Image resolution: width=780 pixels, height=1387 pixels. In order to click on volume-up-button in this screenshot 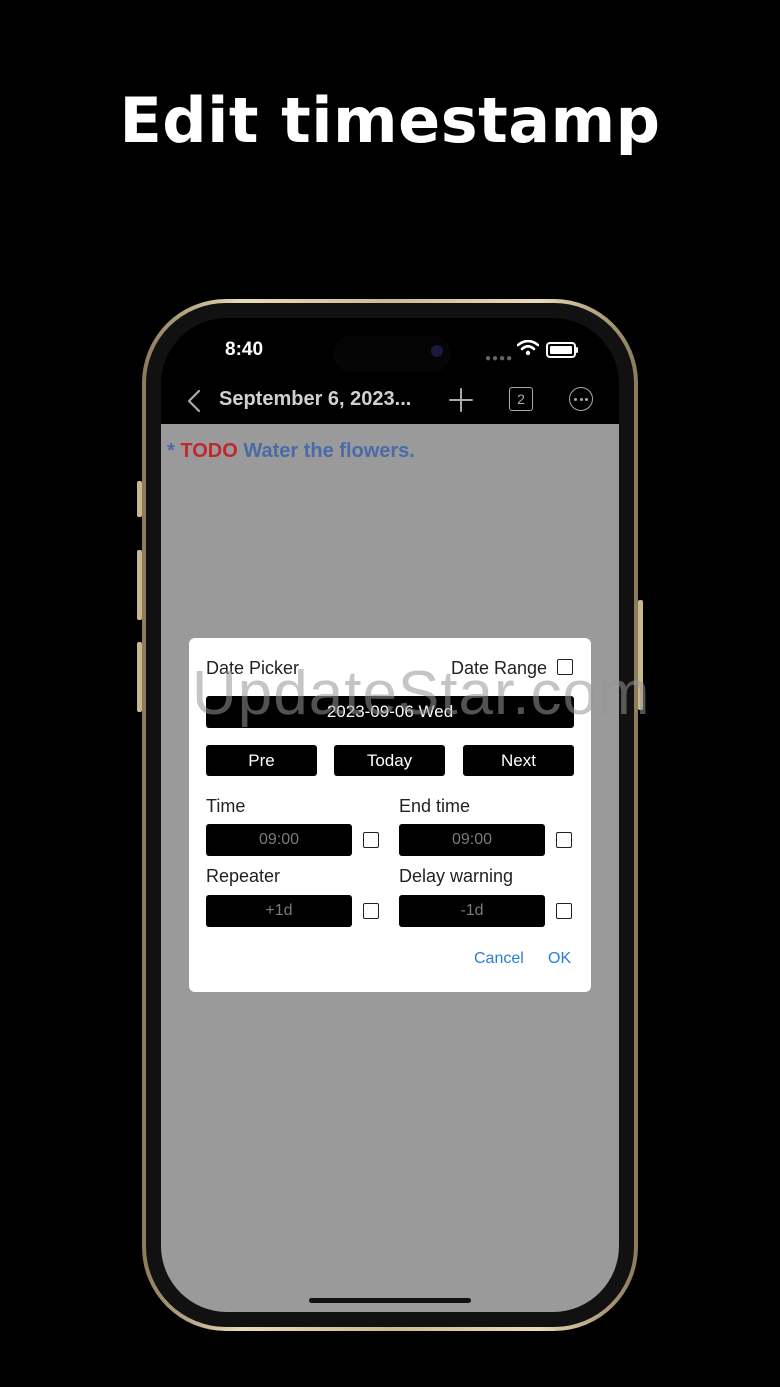, I will do `click(139, 585)`.